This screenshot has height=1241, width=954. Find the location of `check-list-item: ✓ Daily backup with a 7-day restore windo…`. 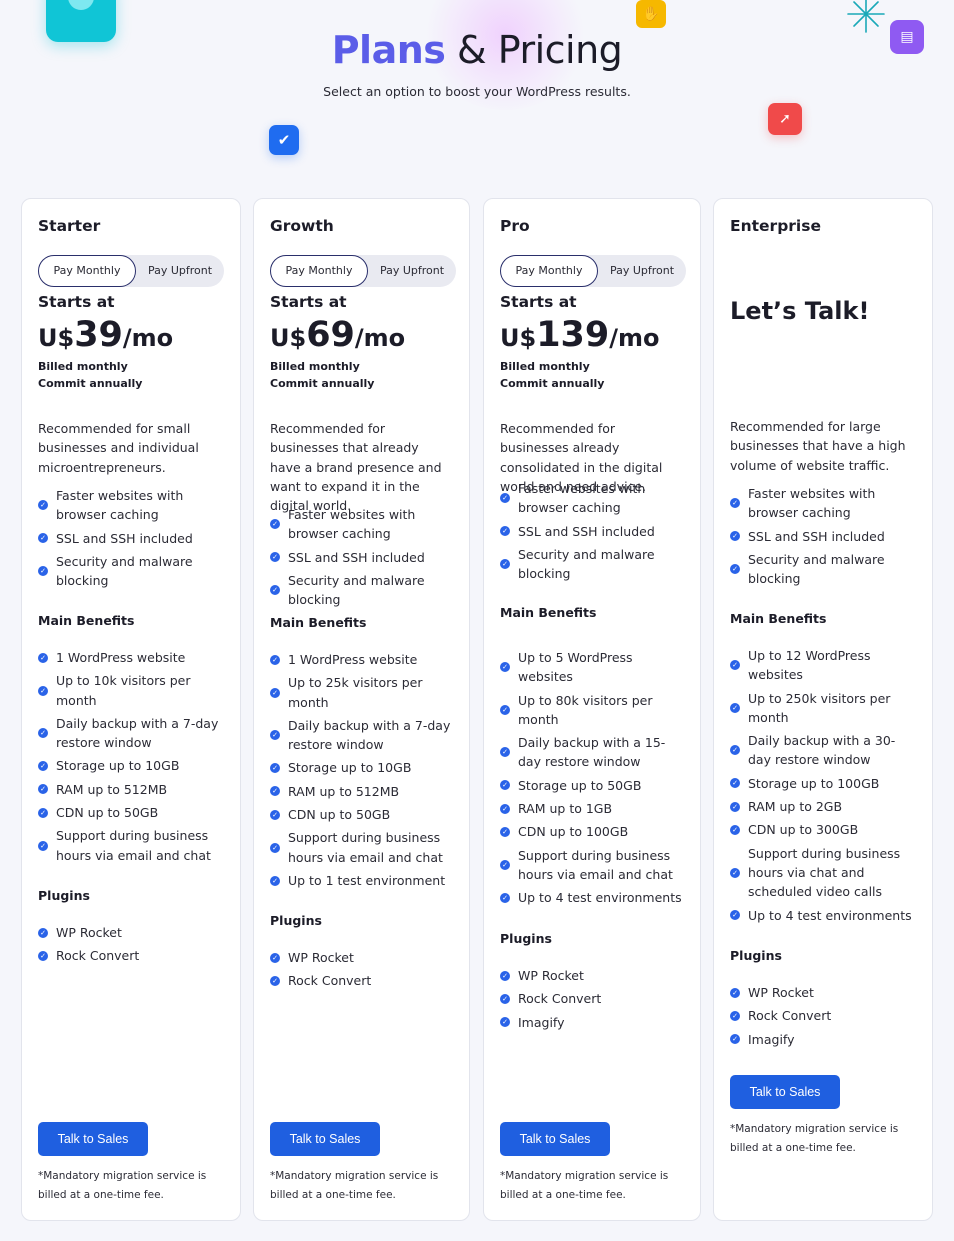

check-list-item: ✓ Daily backup with a 7-day restore windo… is located at coordinates (131, 733).